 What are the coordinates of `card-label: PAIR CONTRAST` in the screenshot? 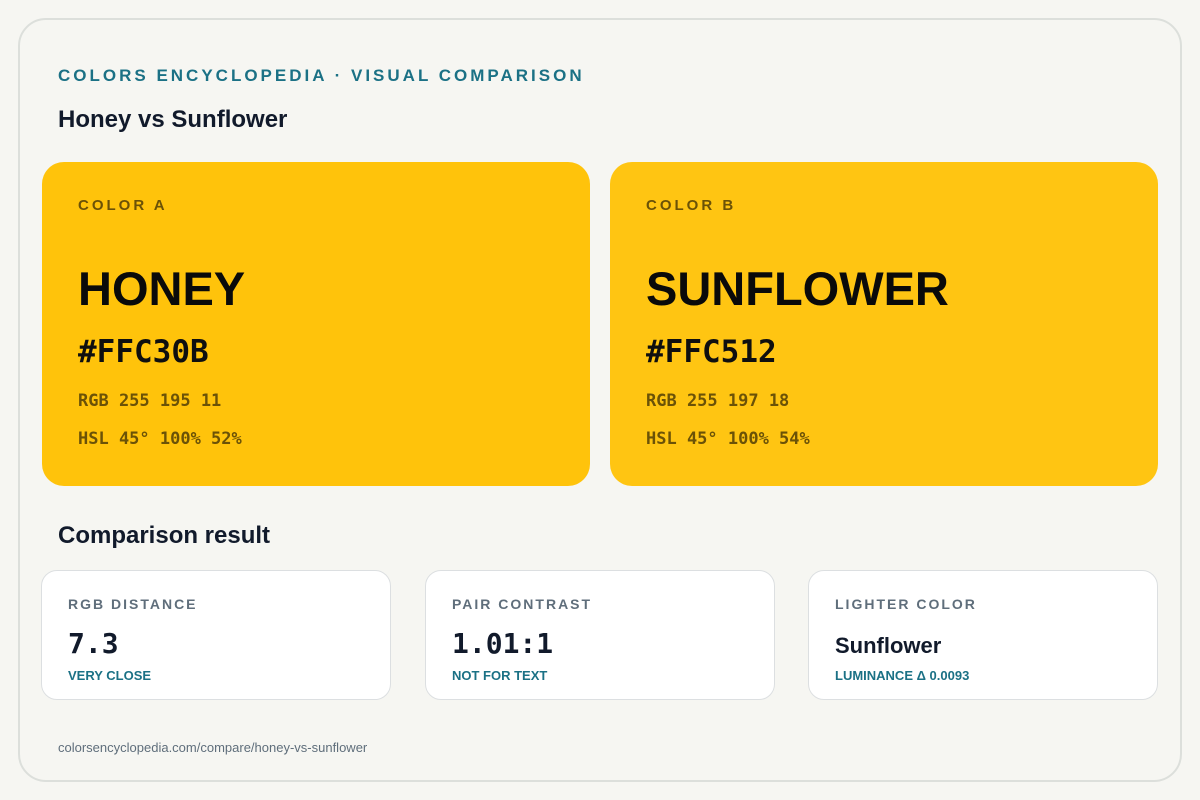 It's located at (522, 604).